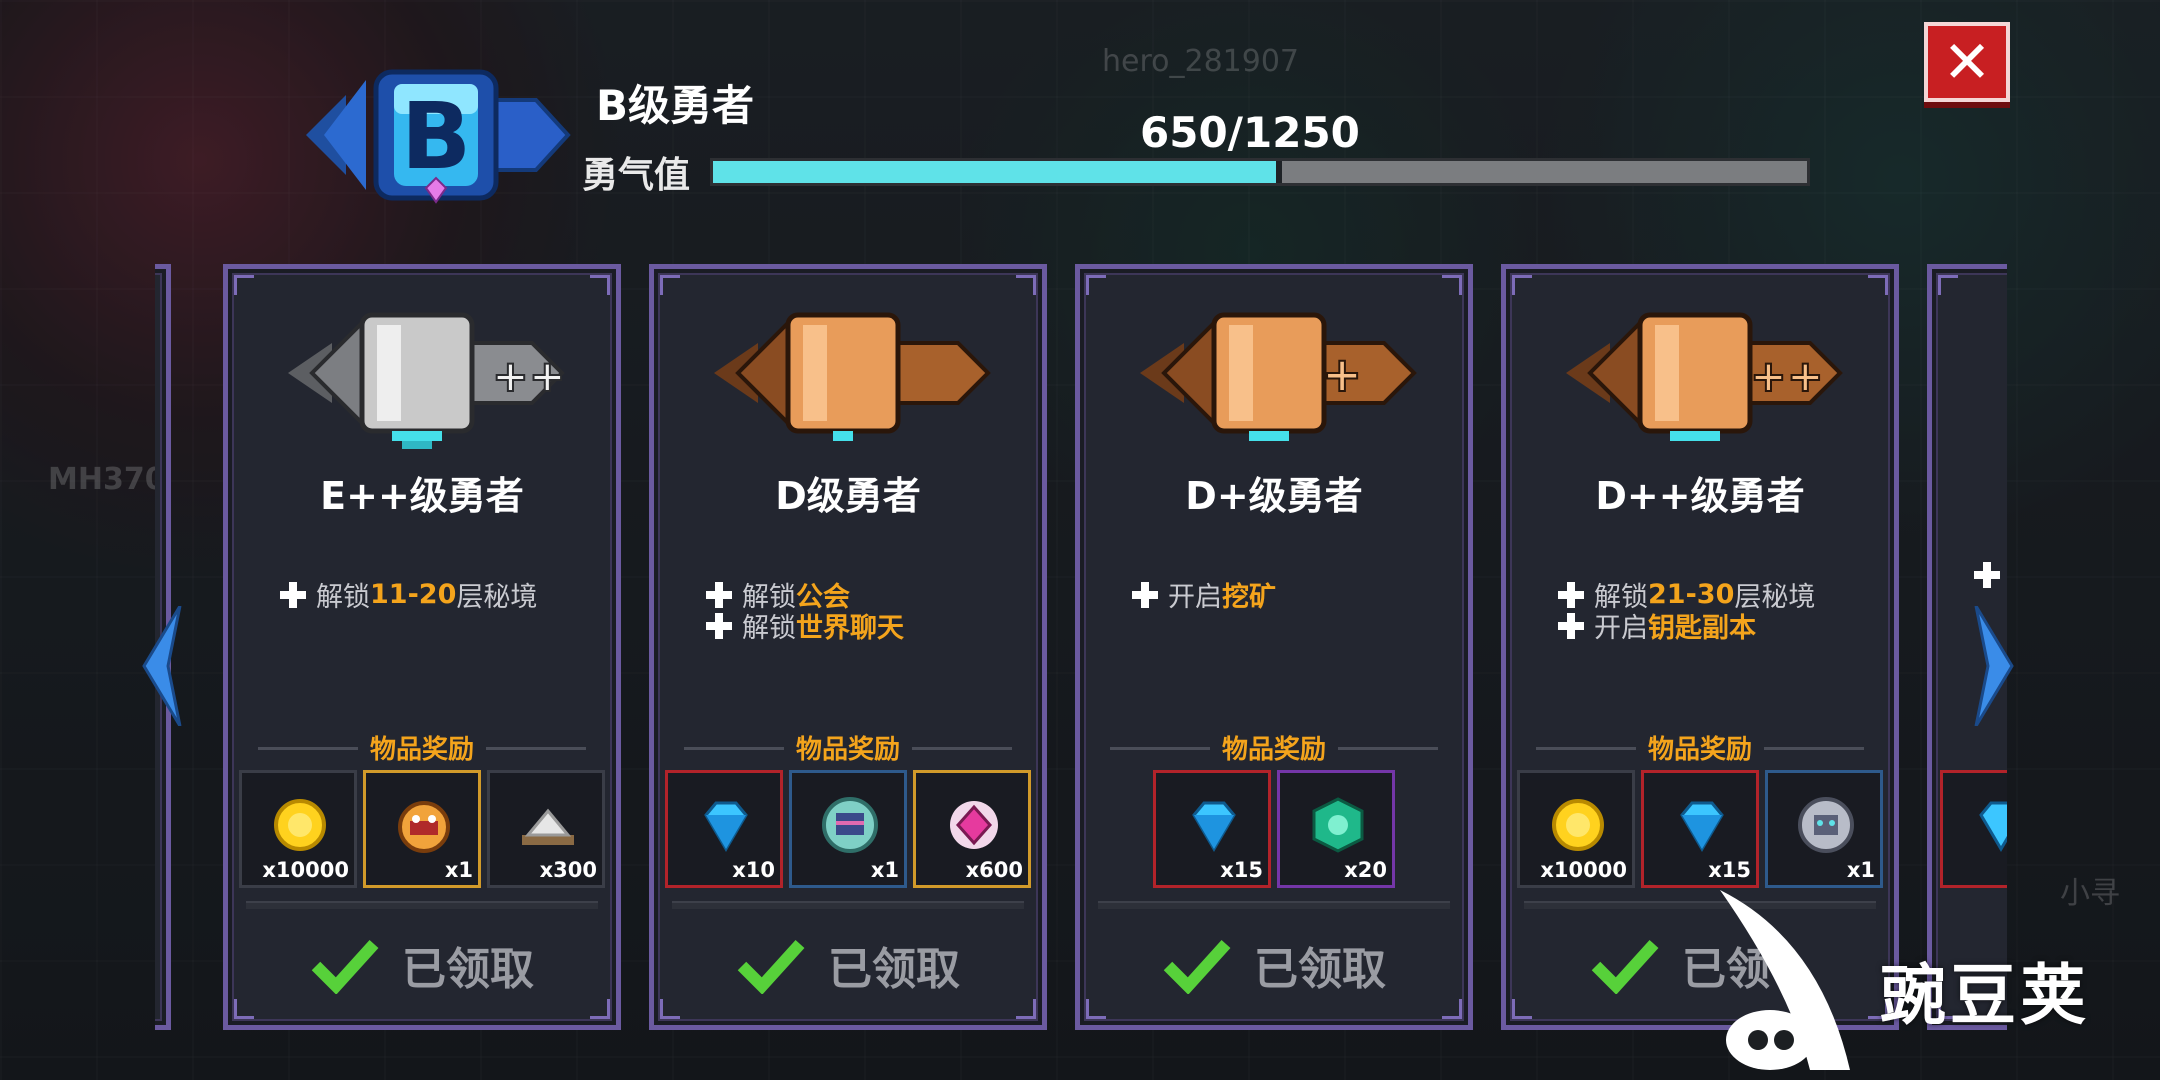  What do you see at coordinates (1826, 825) in the screenshot?
I see `robot-medallion-icon` at bounding box center [1826, 825].